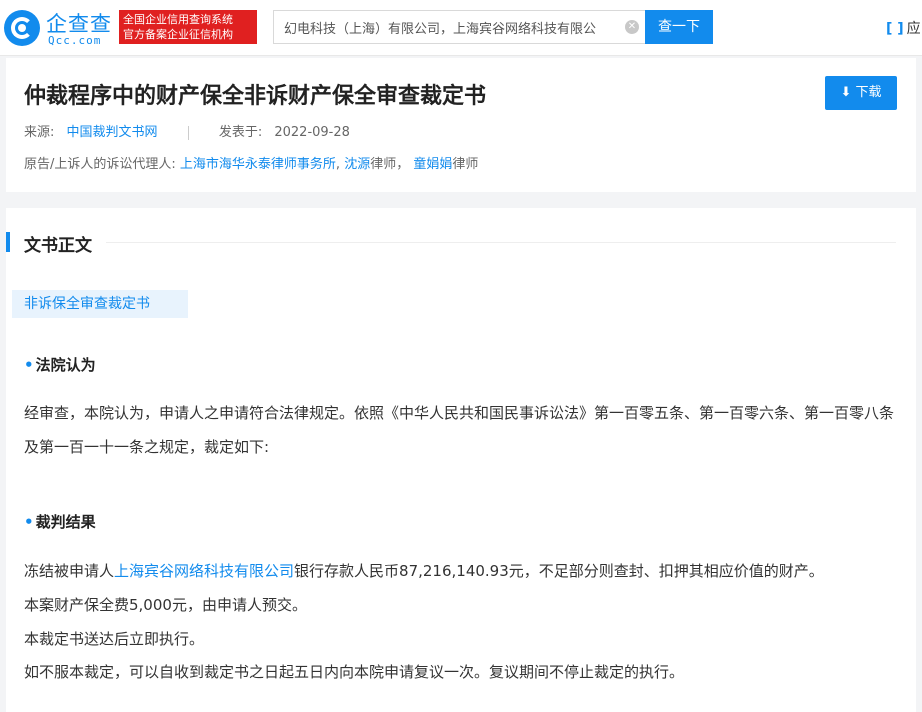 The height and width of the screenshot is (712, 922). Describe the element at coordinates (390, 164) in the screenshot. I see `agent-role-1: 律师，` at that location.